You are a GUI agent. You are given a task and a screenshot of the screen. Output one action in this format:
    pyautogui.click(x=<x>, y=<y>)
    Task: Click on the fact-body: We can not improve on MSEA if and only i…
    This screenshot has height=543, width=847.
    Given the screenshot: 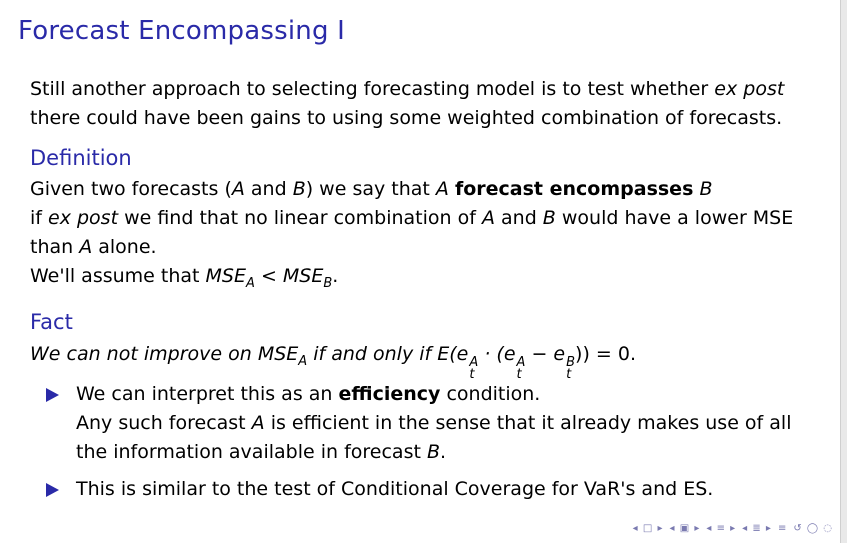 What is the action you would take?
    pyautogui.click(x=333, y=362)
    